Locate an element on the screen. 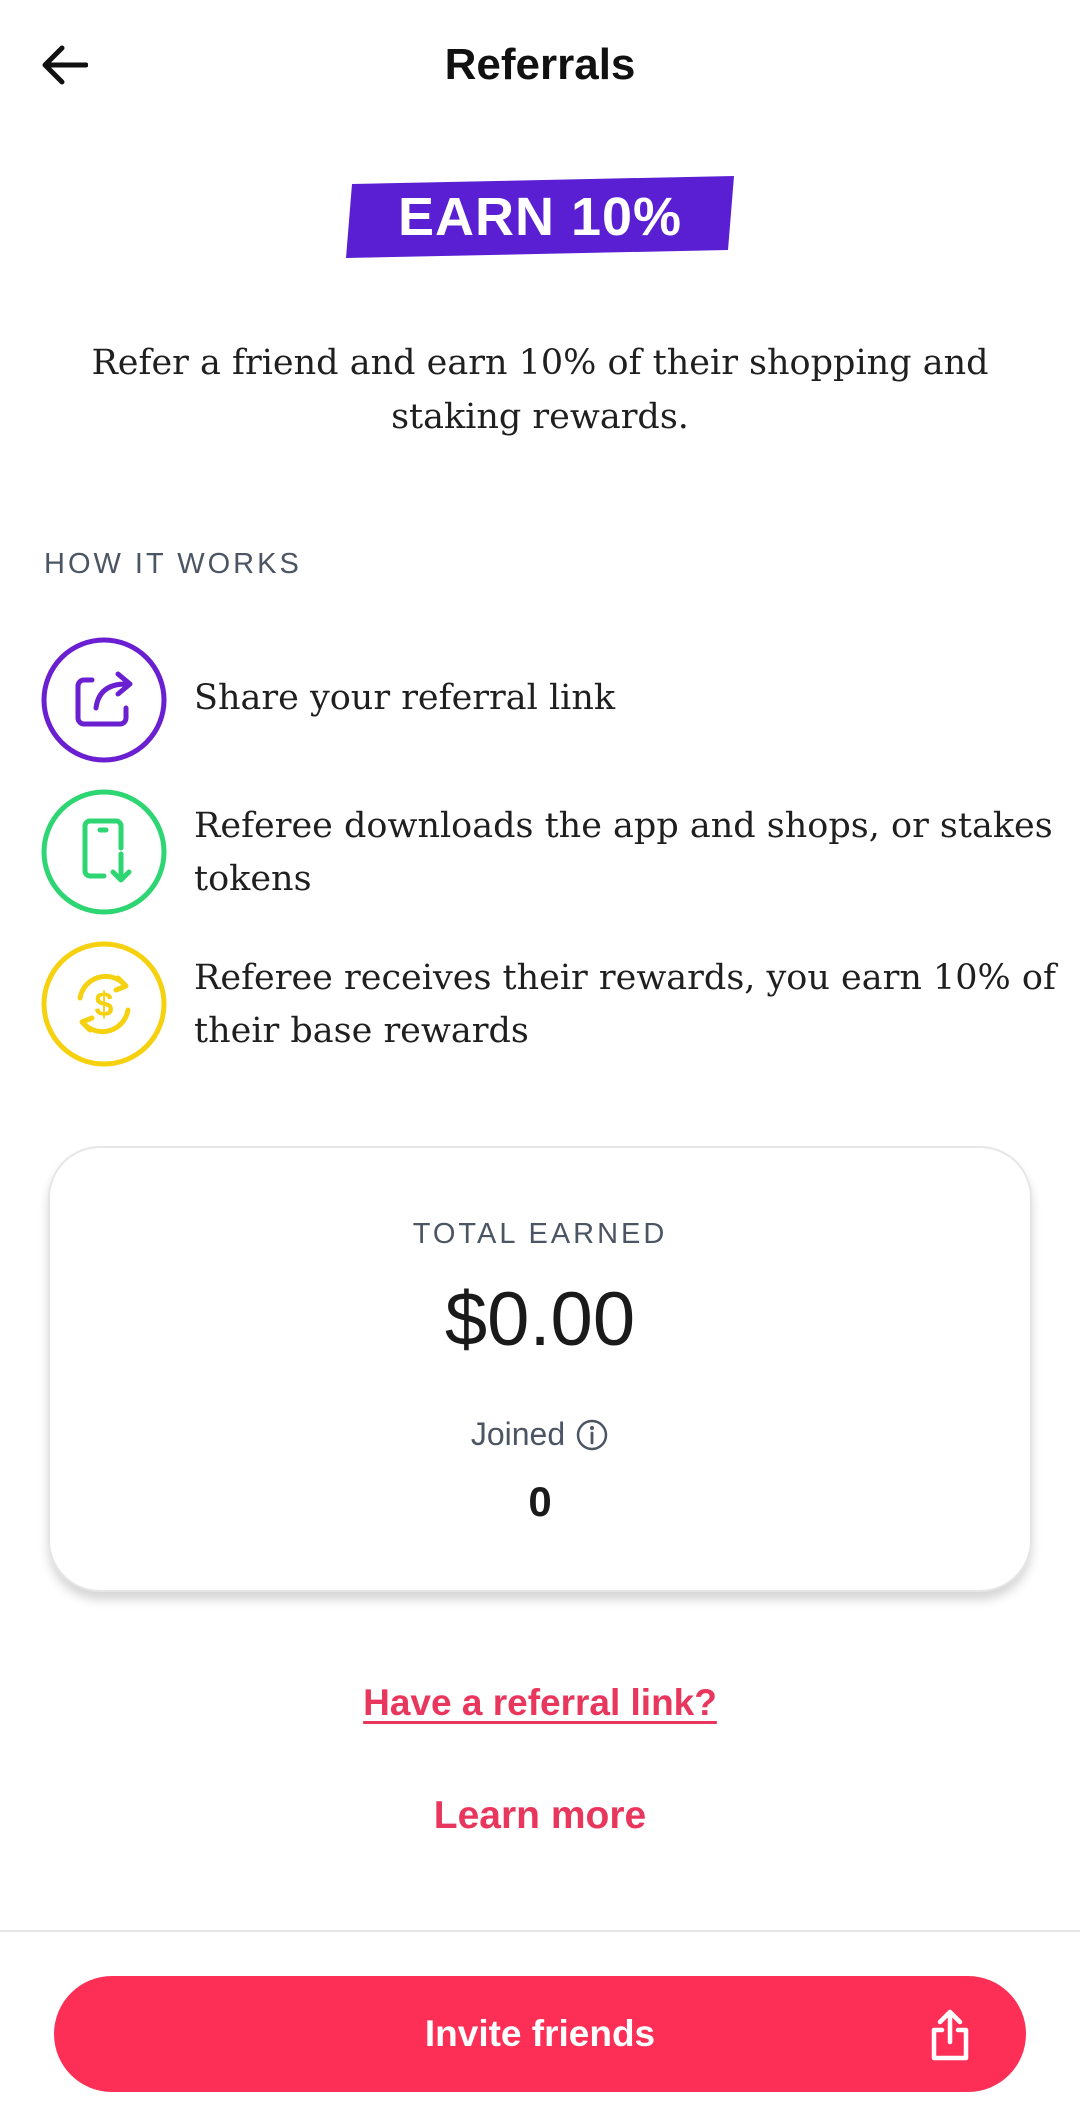  dollar-cycle-icon: $ is located at coordinates (104, 1004).